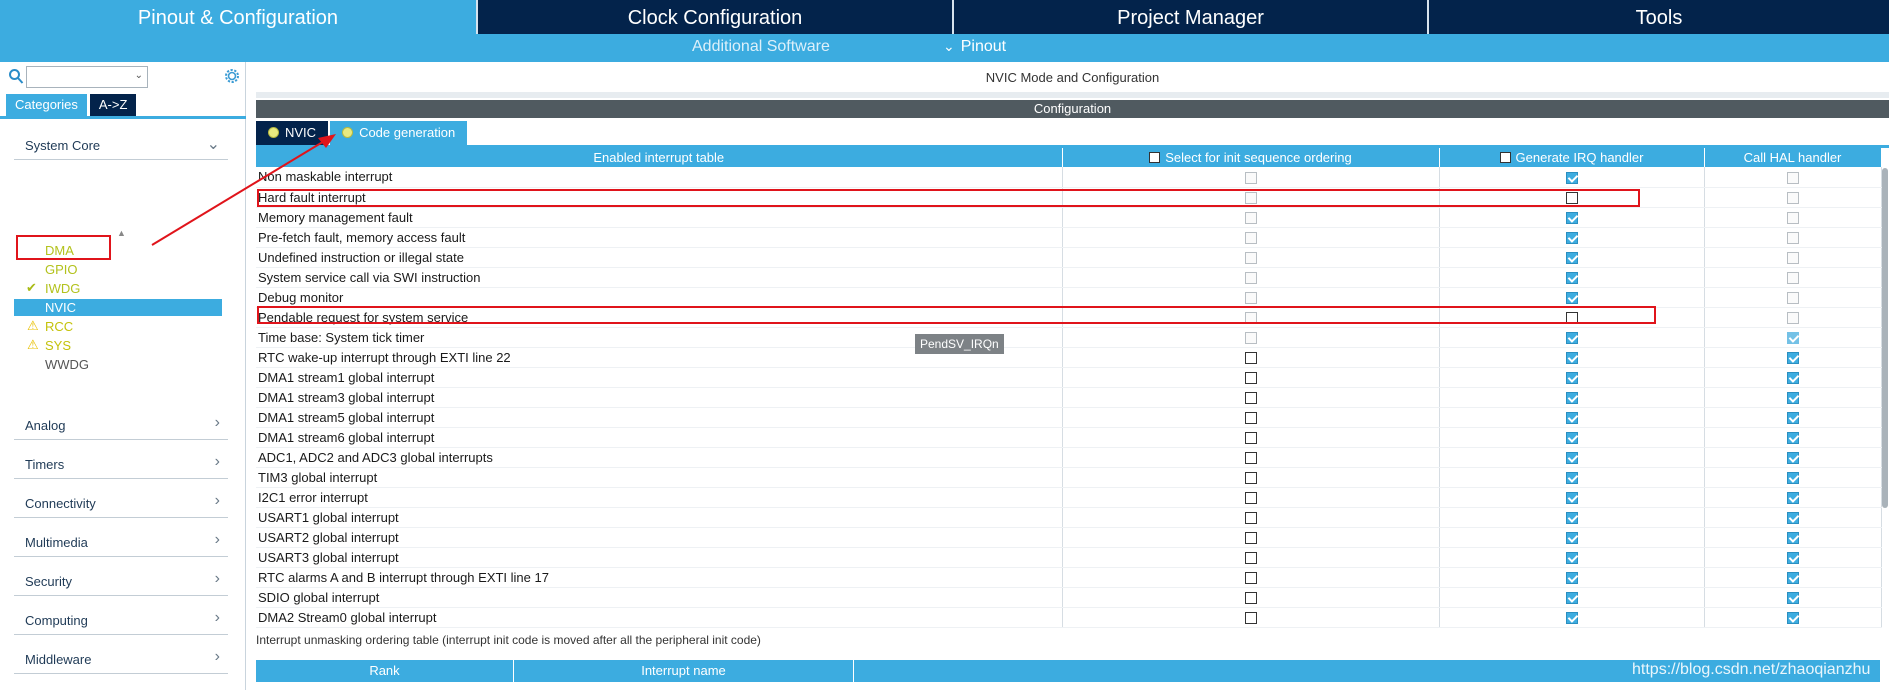  I want to click on column-header-init-sequence: Select for init sequence ordering, so click(1251, 157).